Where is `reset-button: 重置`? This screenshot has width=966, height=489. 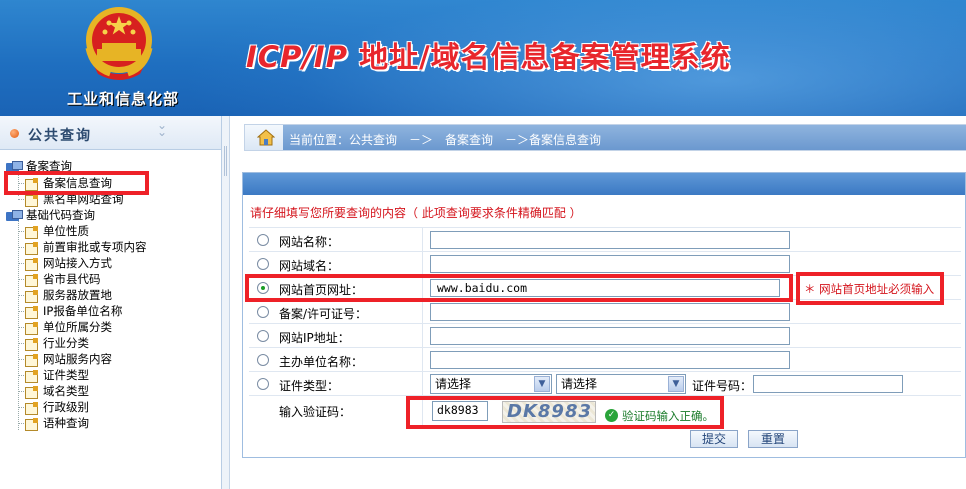 reset-button: 重置 is located at coordinates (773, 439).